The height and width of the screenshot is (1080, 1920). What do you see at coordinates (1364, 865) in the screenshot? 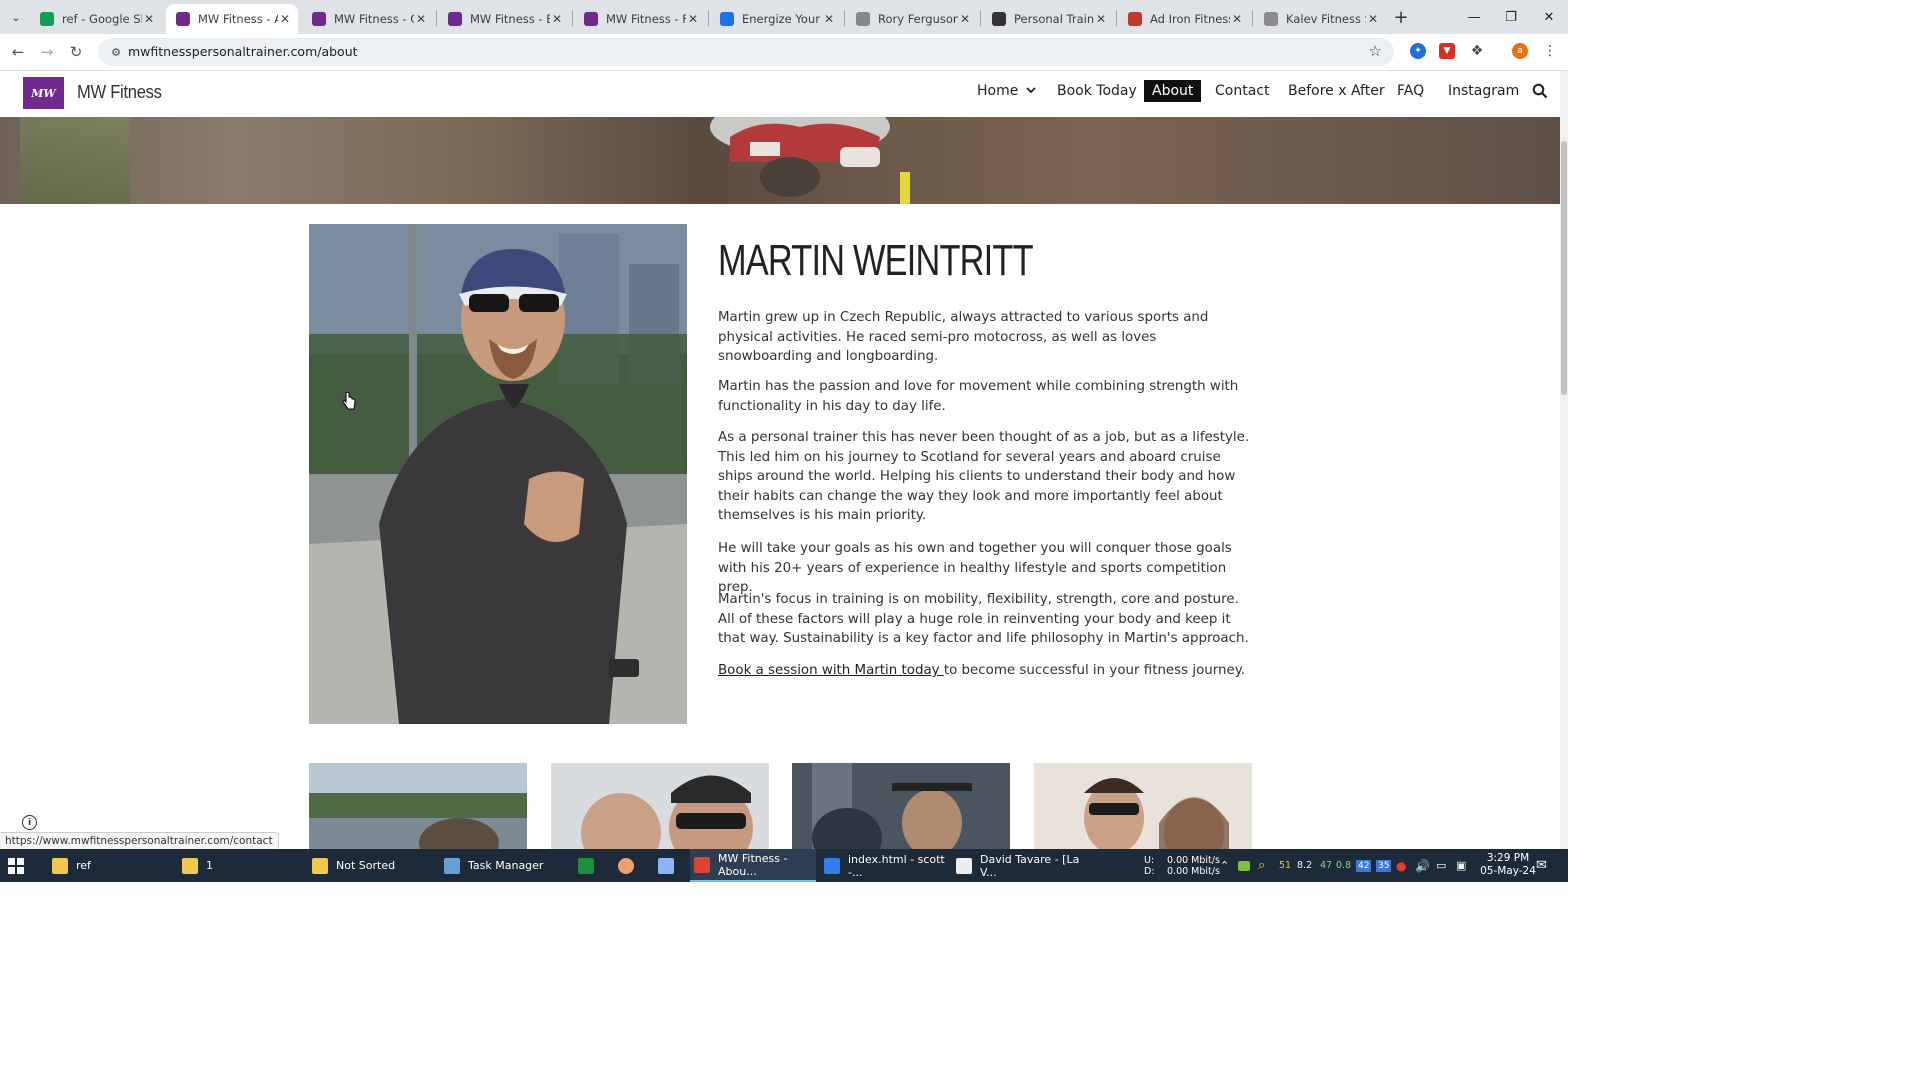
I see `tray-badge-icon: 42` at bounding box center [1364, 865].